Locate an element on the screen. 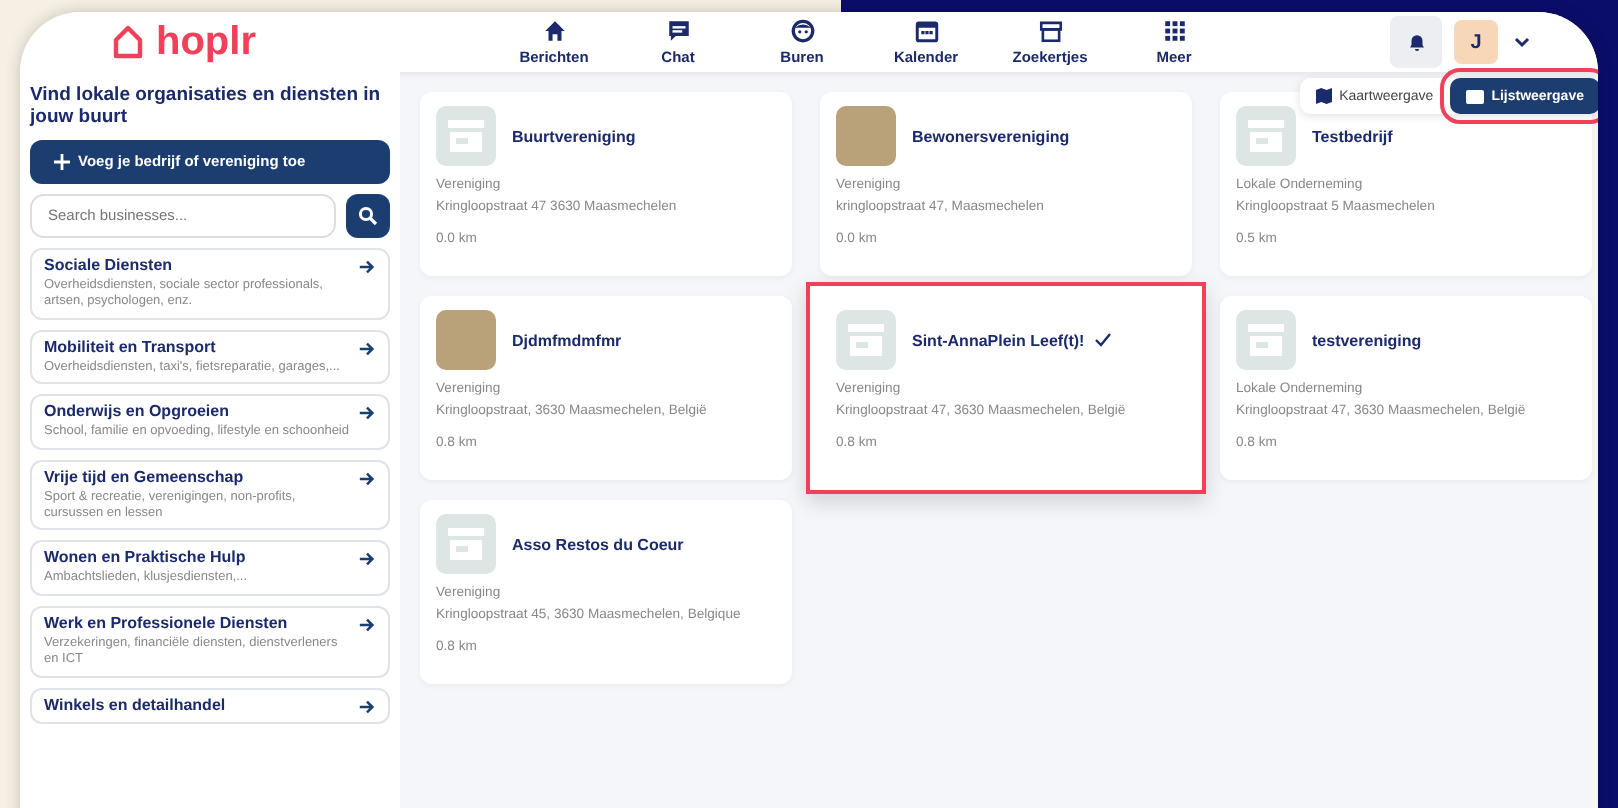 Image resolution: width=1618 pixels, height=808 pixels. category-title: Winkels en detailhandel is located at coordinates (135, 704).